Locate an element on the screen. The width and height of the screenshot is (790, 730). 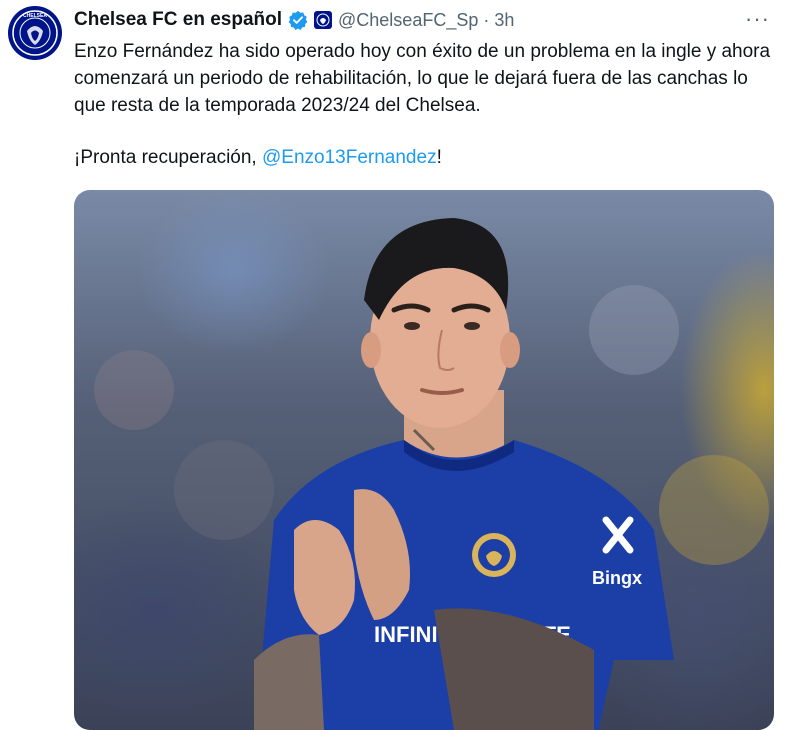
tweet-text-paragraph-2: ¡Pronta recuperación, @Enzo13Fernandez! is located at coordinates (258, 157).